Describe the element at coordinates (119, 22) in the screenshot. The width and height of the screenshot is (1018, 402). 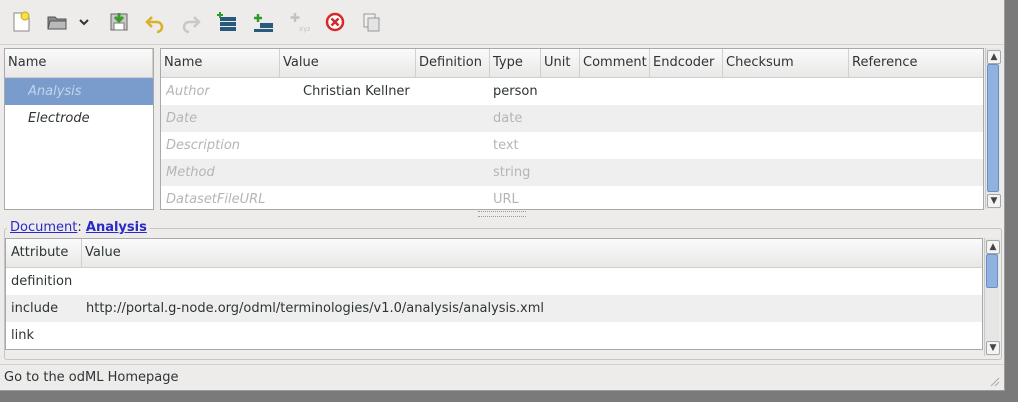
I see `save-icon` at that location.